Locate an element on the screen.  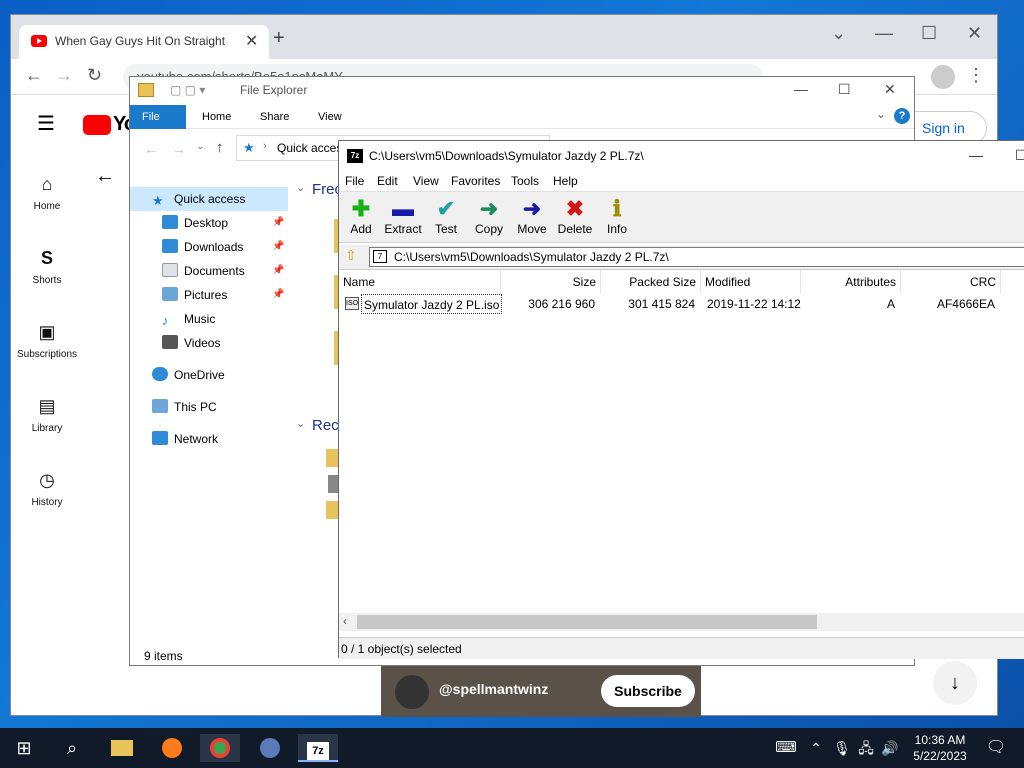
up-folder-icon: ⇧ is located at coordinates (354, 256).